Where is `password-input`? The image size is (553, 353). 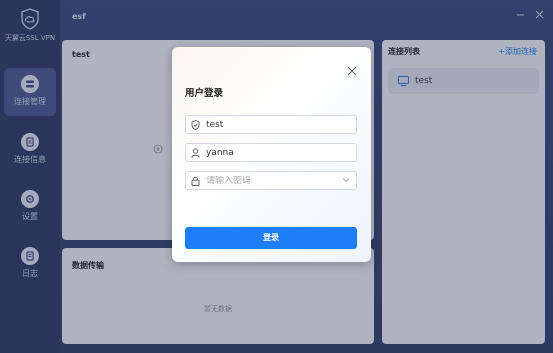 password-input is located at coordinates (271, 180).